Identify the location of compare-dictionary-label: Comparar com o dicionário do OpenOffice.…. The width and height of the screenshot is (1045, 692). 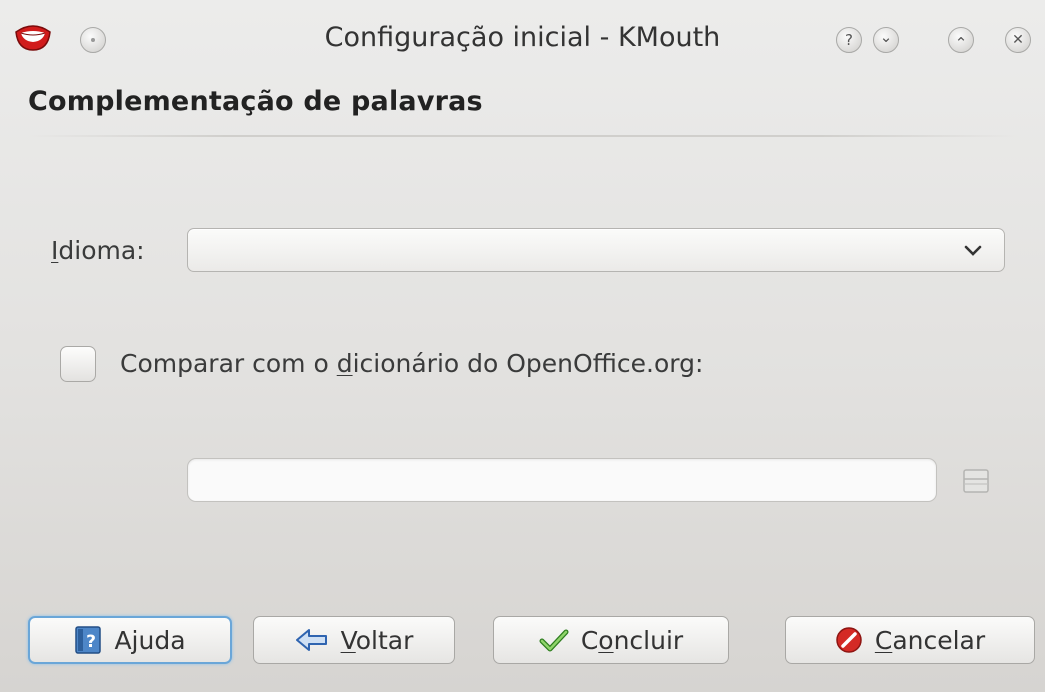
(411, 363).